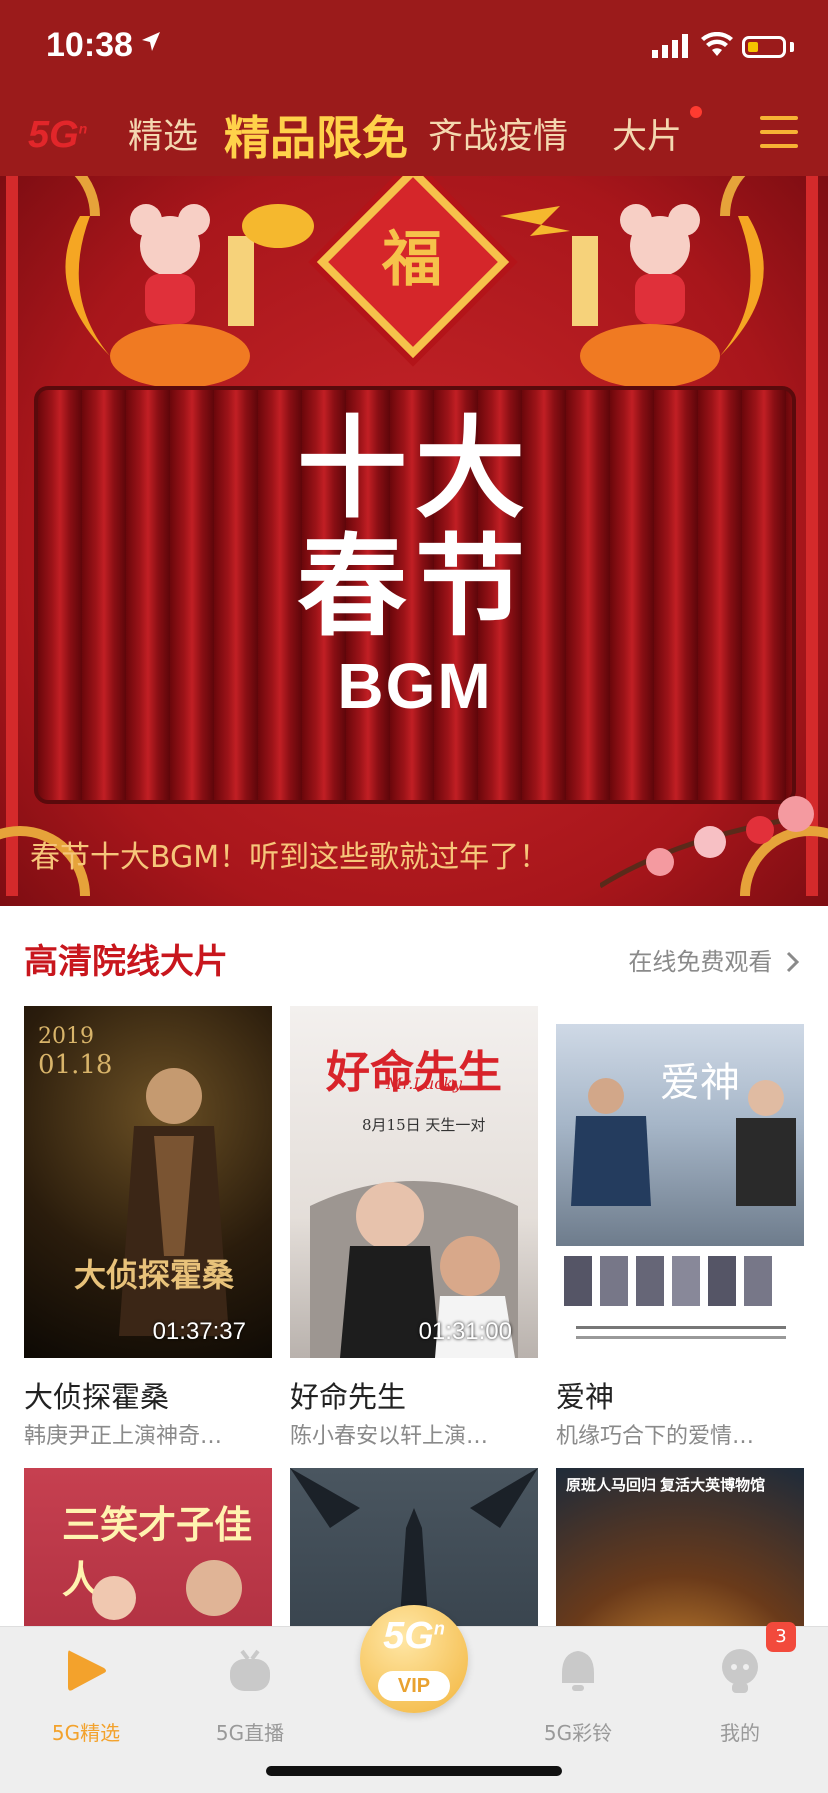  Describe the element at coordinates (163, 133) in the screenshot. I see `tab-jingxuan: 精选` at that location.